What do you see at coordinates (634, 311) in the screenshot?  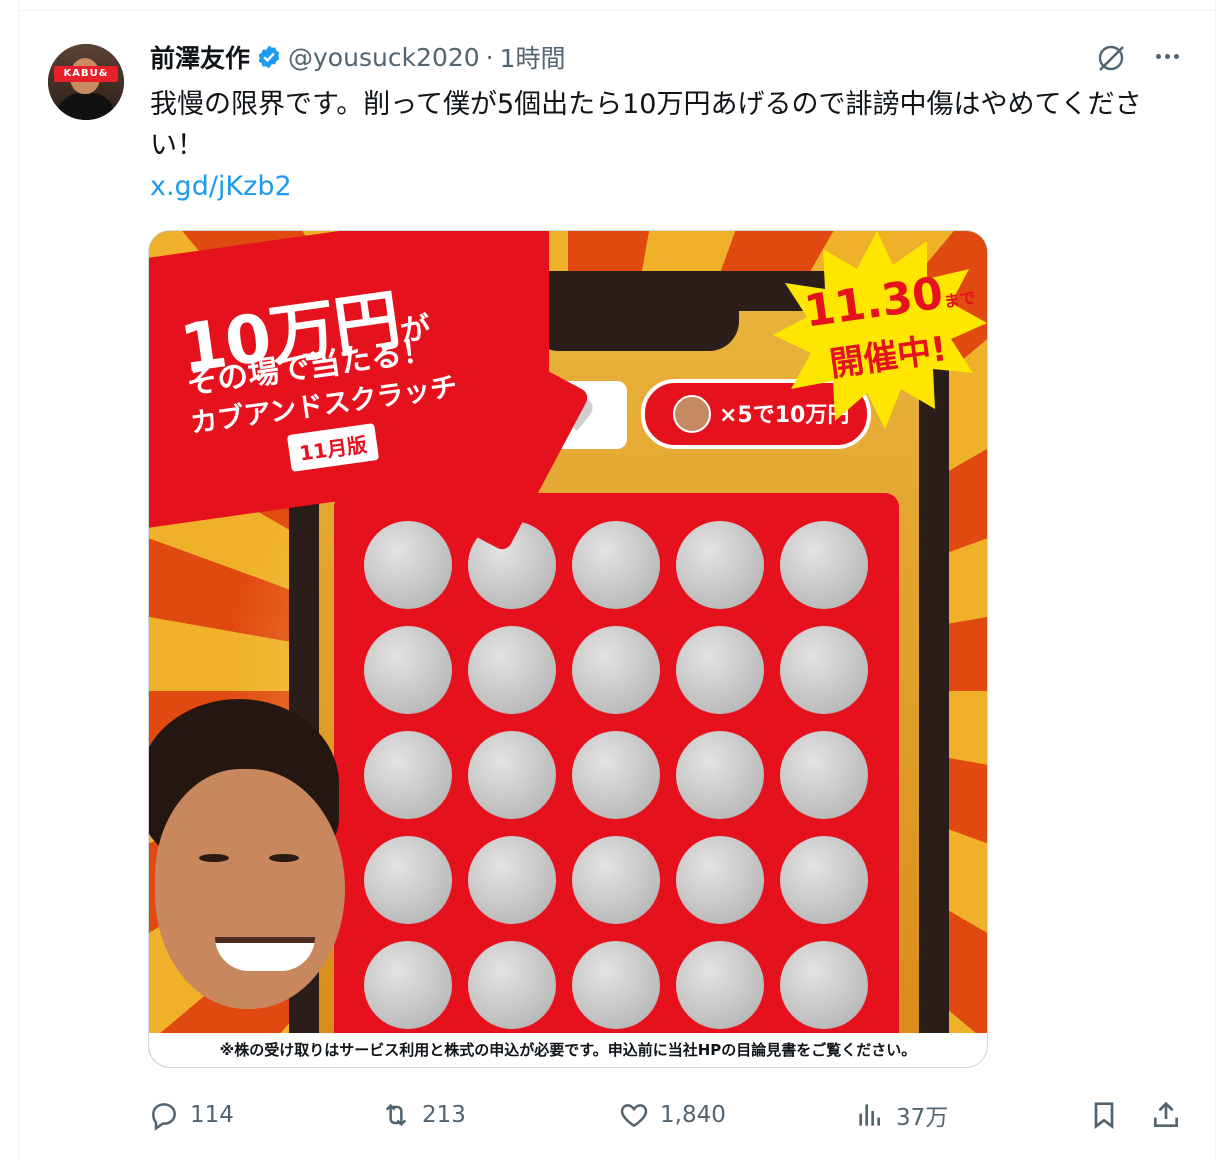 I see `phone-notch` at bounding box center [634, 311].